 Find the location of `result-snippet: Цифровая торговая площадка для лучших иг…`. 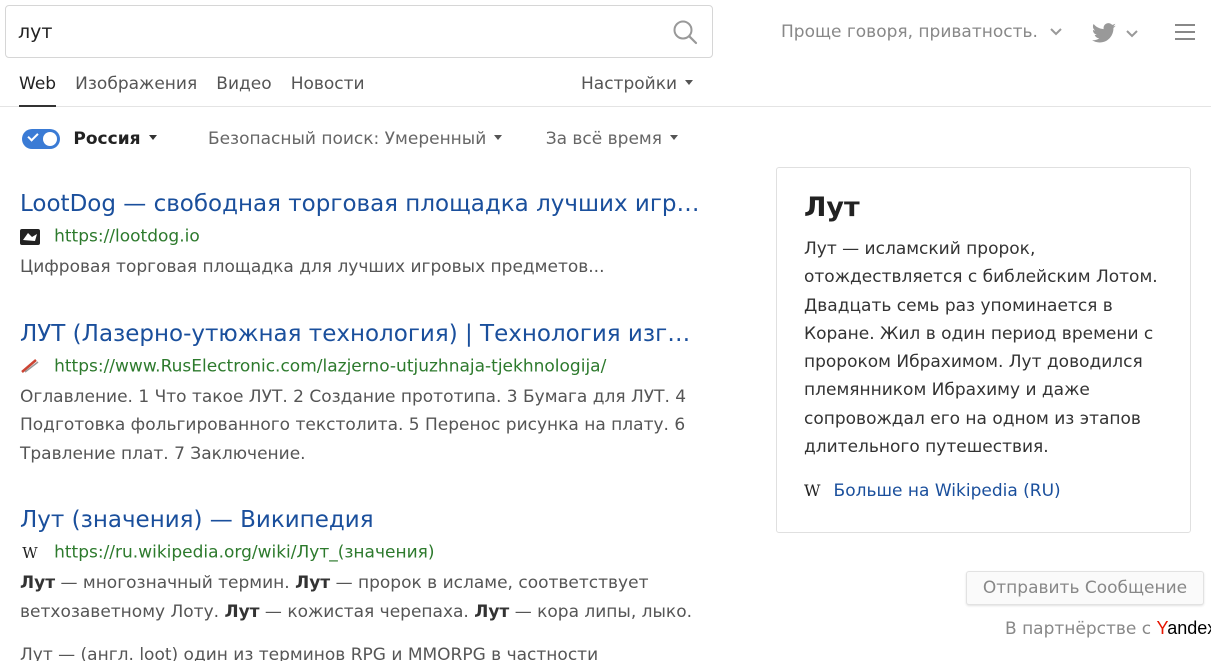

result-snippet: Цифровая торговая площадка для лучших иг… is located at coordinates (312, 267).